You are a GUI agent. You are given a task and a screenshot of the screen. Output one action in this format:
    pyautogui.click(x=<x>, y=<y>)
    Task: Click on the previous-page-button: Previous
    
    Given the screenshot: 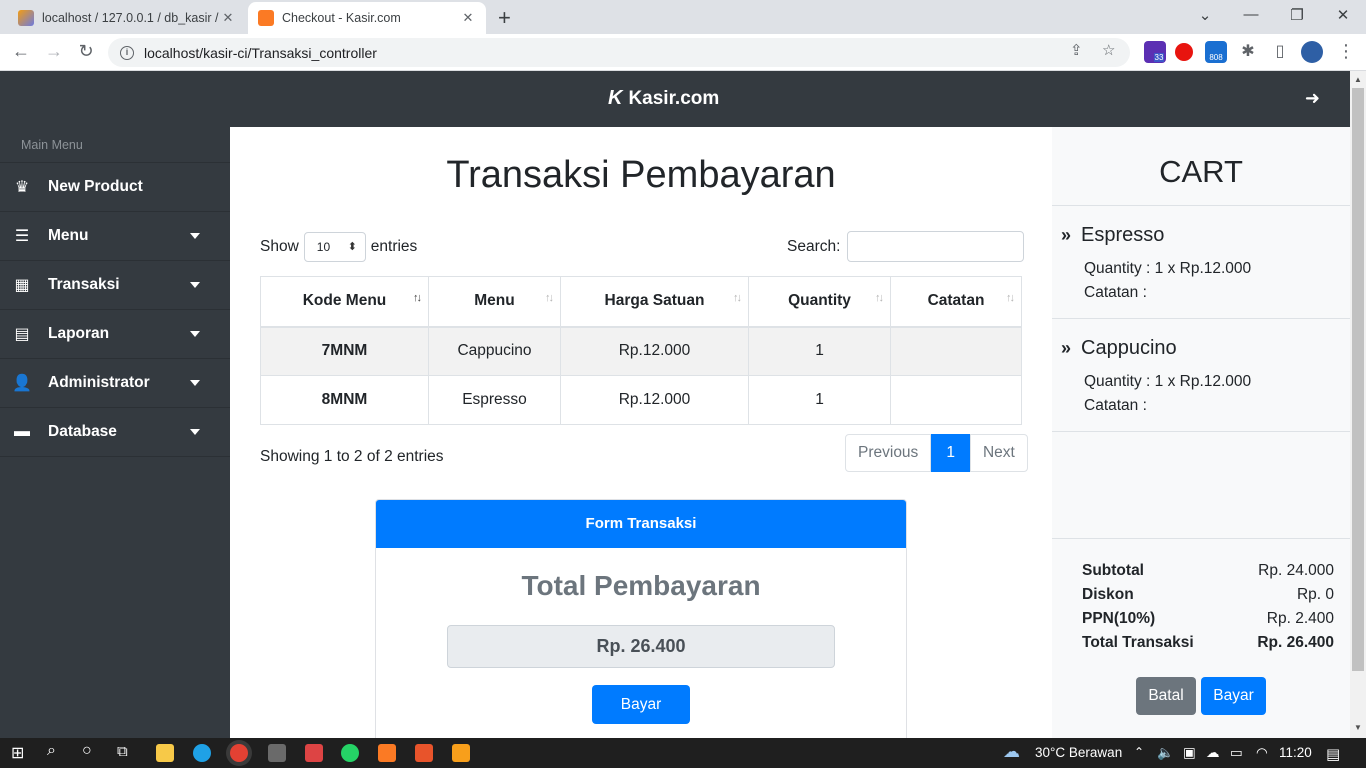 What is the action you would take?
    pyautogui.click(x=888, y=453)
    